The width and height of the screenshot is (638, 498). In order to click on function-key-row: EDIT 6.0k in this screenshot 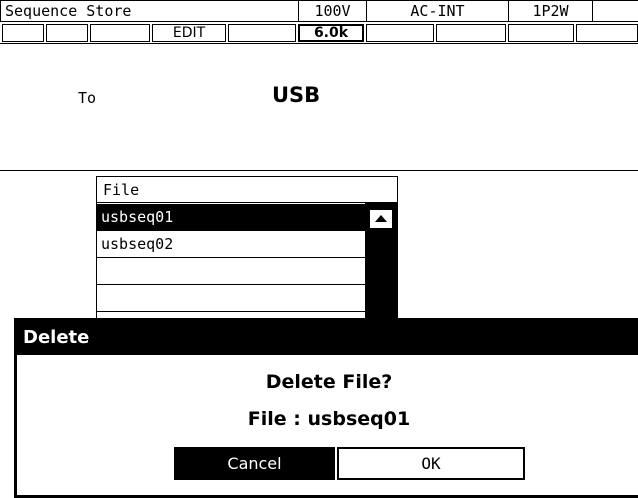, I will do `click(319, 33)`.